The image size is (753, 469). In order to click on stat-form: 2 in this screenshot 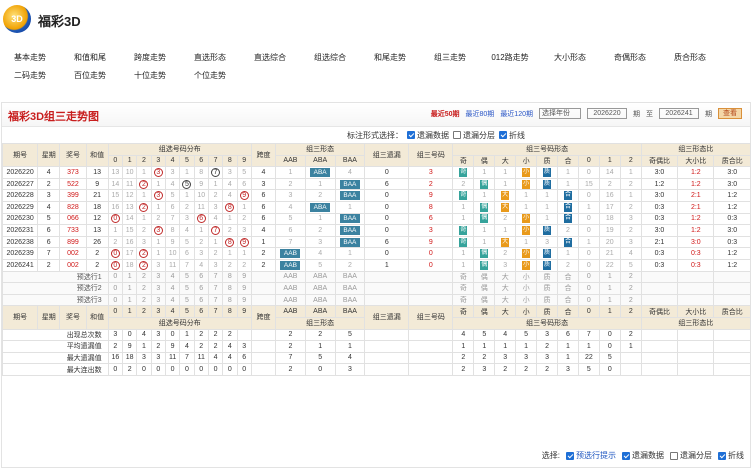, I will do `click(290, 346)`.